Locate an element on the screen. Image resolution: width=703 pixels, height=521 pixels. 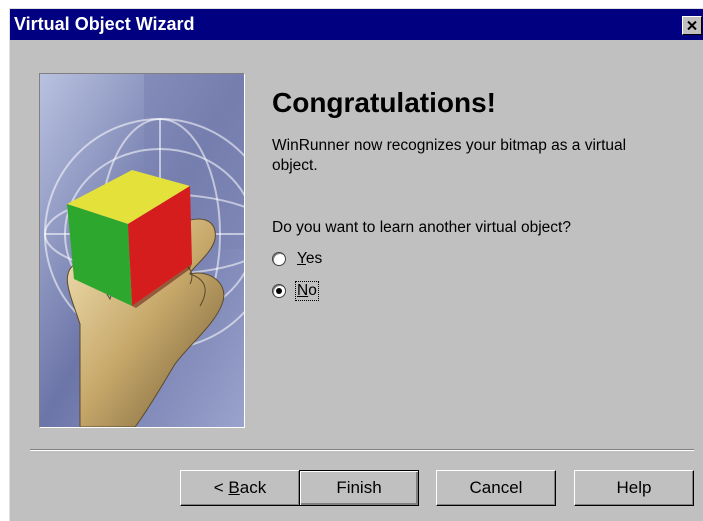
radio-no-label-rest: o is located at coordinates (312, 290).